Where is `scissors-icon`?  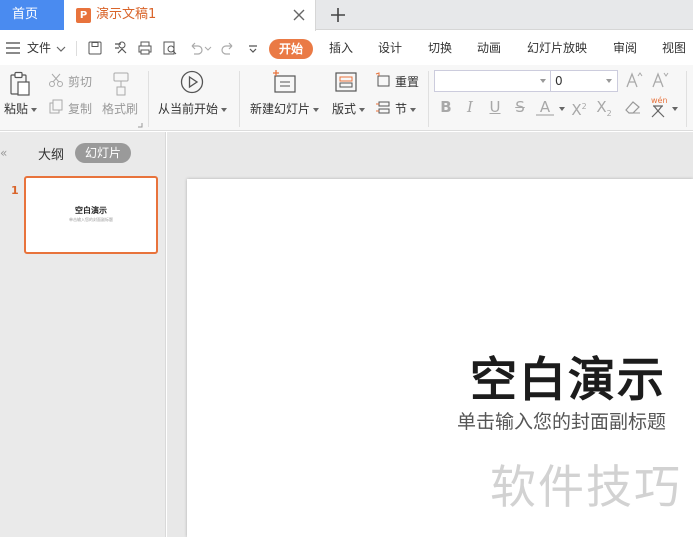
scissors-icon is located at coordinates (56, 80).